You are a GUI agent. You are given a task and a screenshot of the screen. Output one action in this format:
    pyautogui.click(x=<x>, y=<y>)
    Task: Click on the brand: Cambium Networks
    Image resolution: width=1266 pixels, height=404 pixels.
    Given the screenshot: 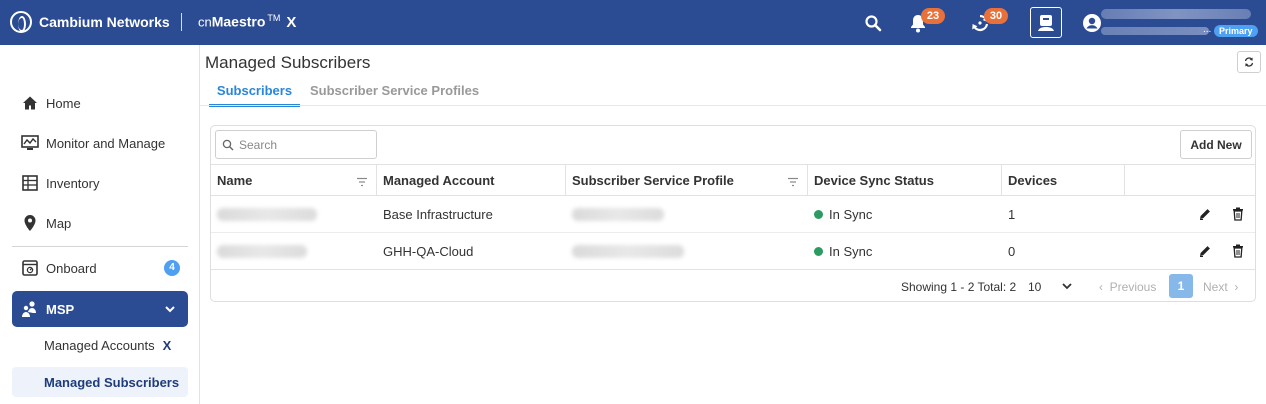 What is the action you would take?
    pyautogui.click(x=90, y=22)
    